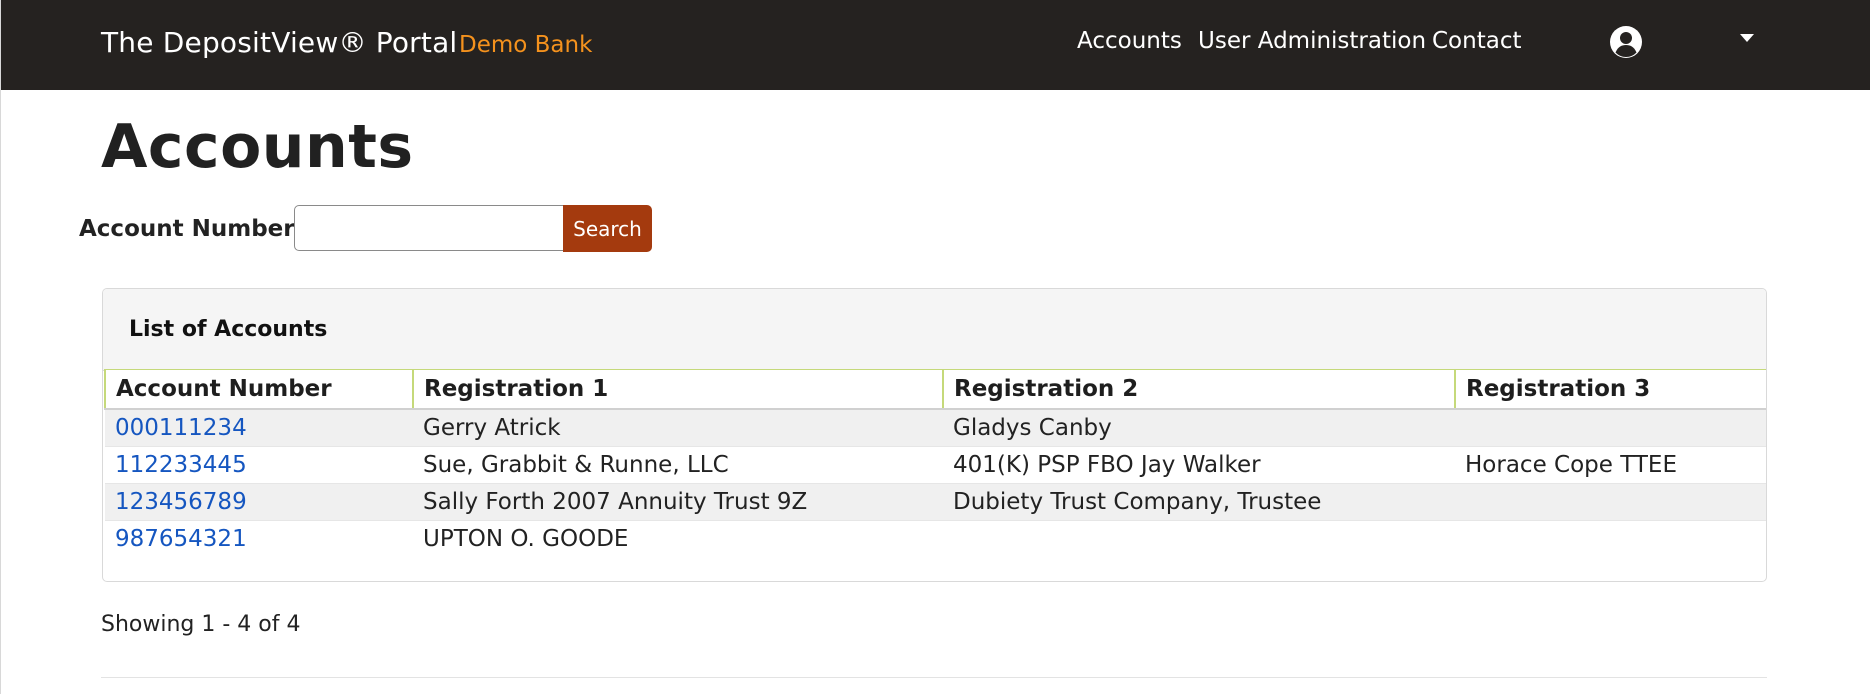  I want to click on column-header-registration-1: Registration 1, so click(678, 389).